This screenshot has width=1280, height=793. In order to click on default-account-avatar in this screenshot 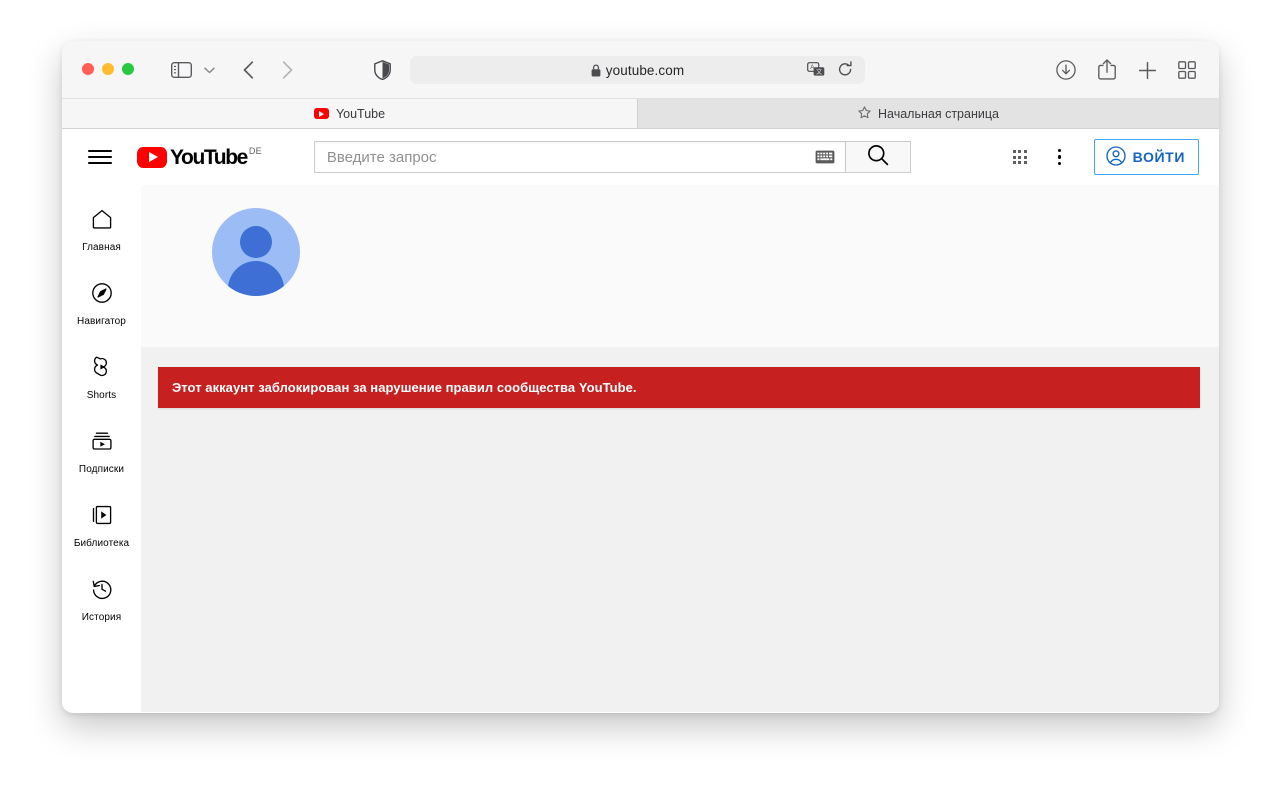, I will do `click(256, 252)`.